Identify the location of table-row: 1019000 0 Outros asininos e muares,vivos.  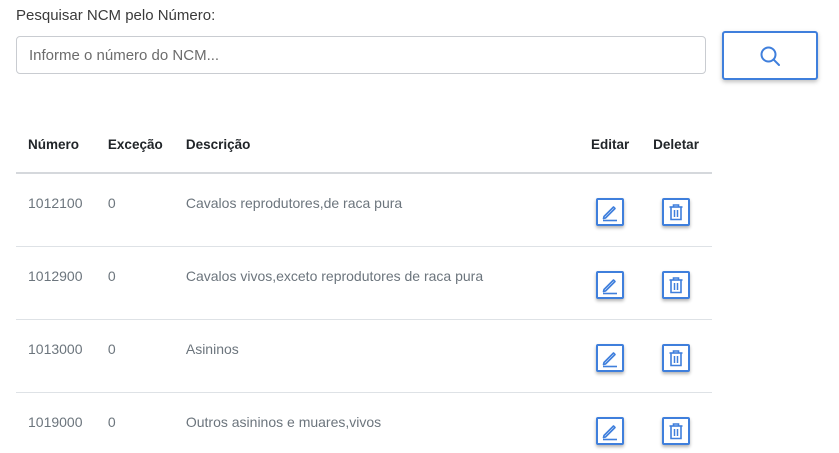
(364, 422).